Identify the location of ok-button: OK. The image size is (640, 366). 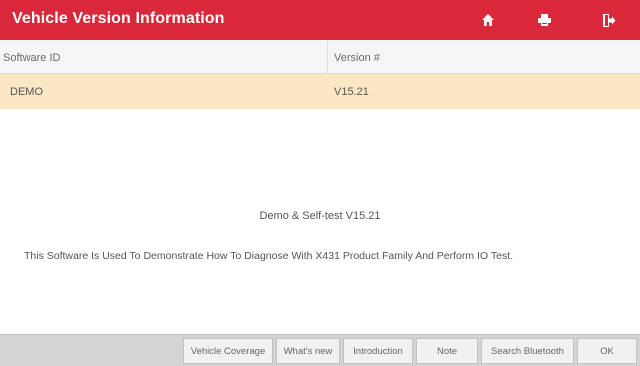
(607, 351).